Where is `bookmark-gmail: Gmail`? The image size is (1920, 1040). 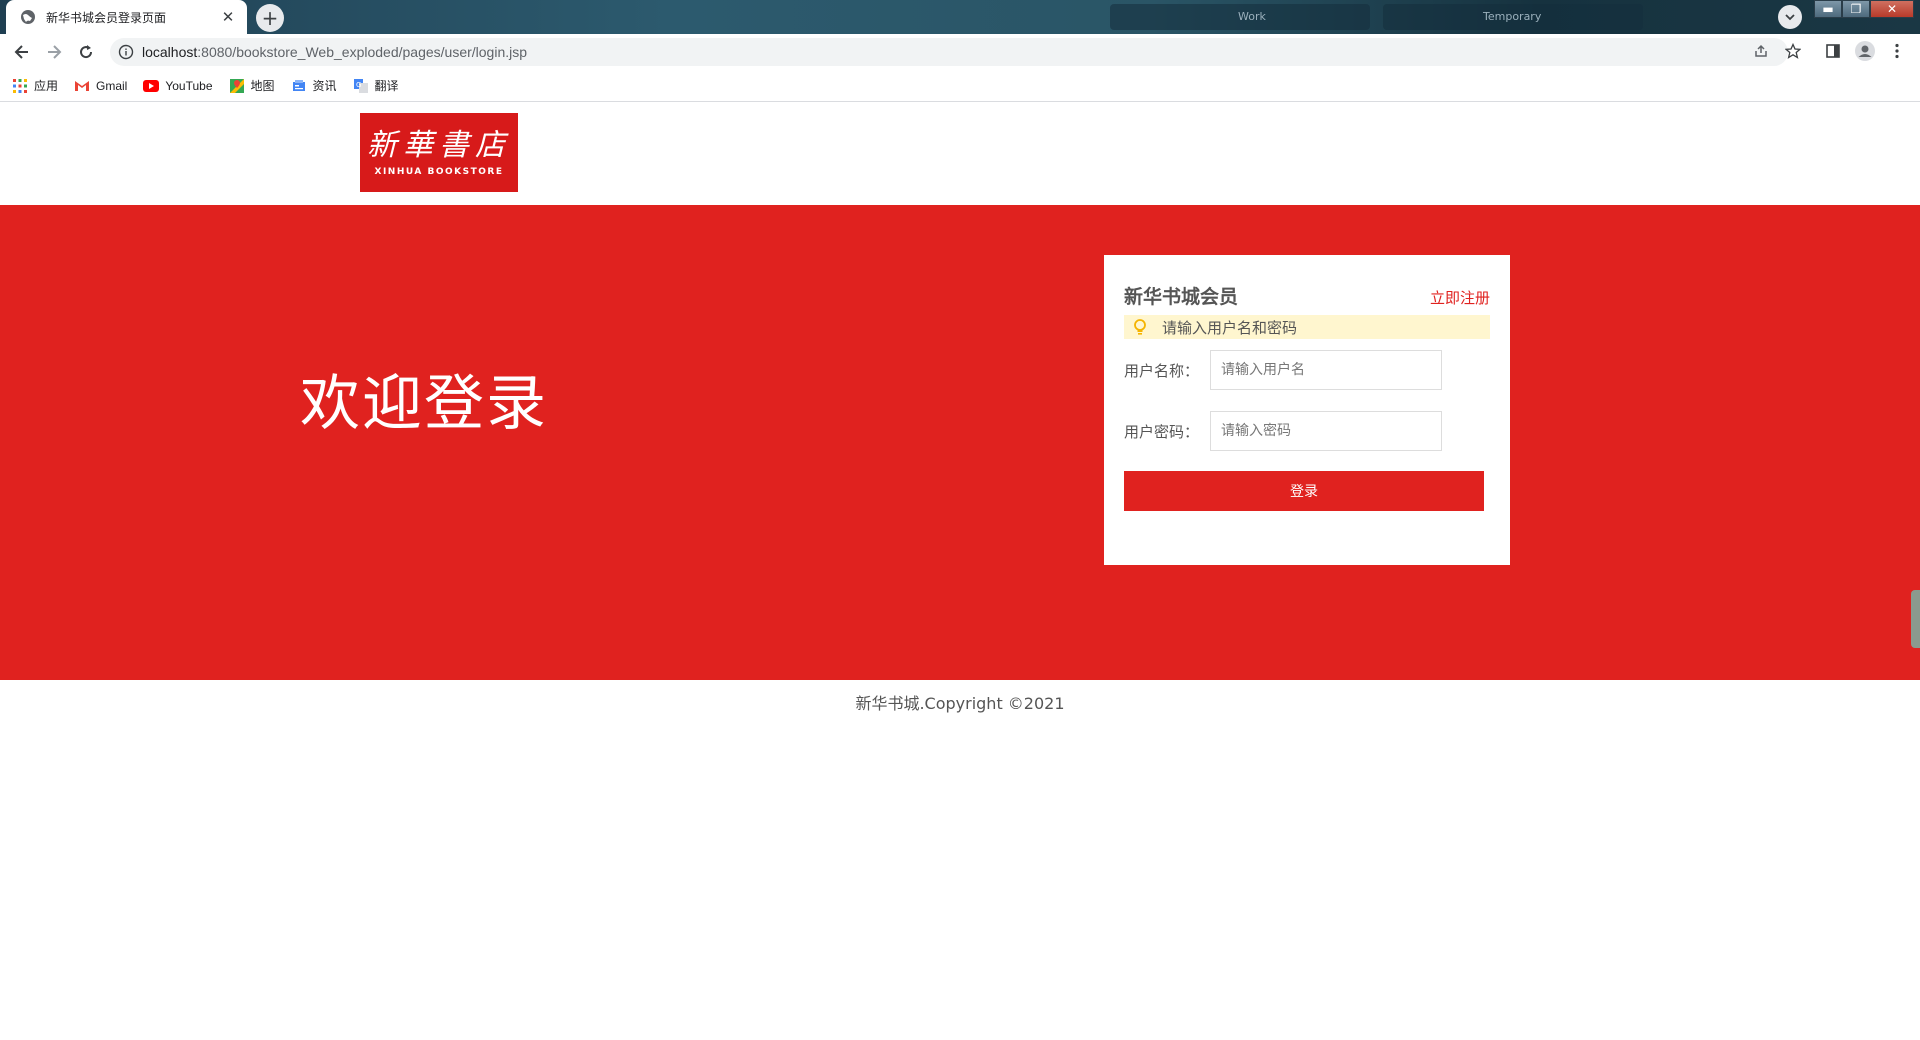
bookmark-gmail: Gmail is located at coordinates (100, 86).